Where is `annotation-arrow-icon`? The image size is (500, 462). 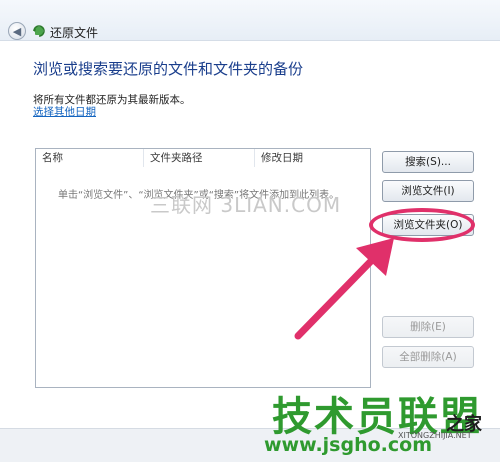 annotation-arrow-icon is located at coordinates (344, 289).